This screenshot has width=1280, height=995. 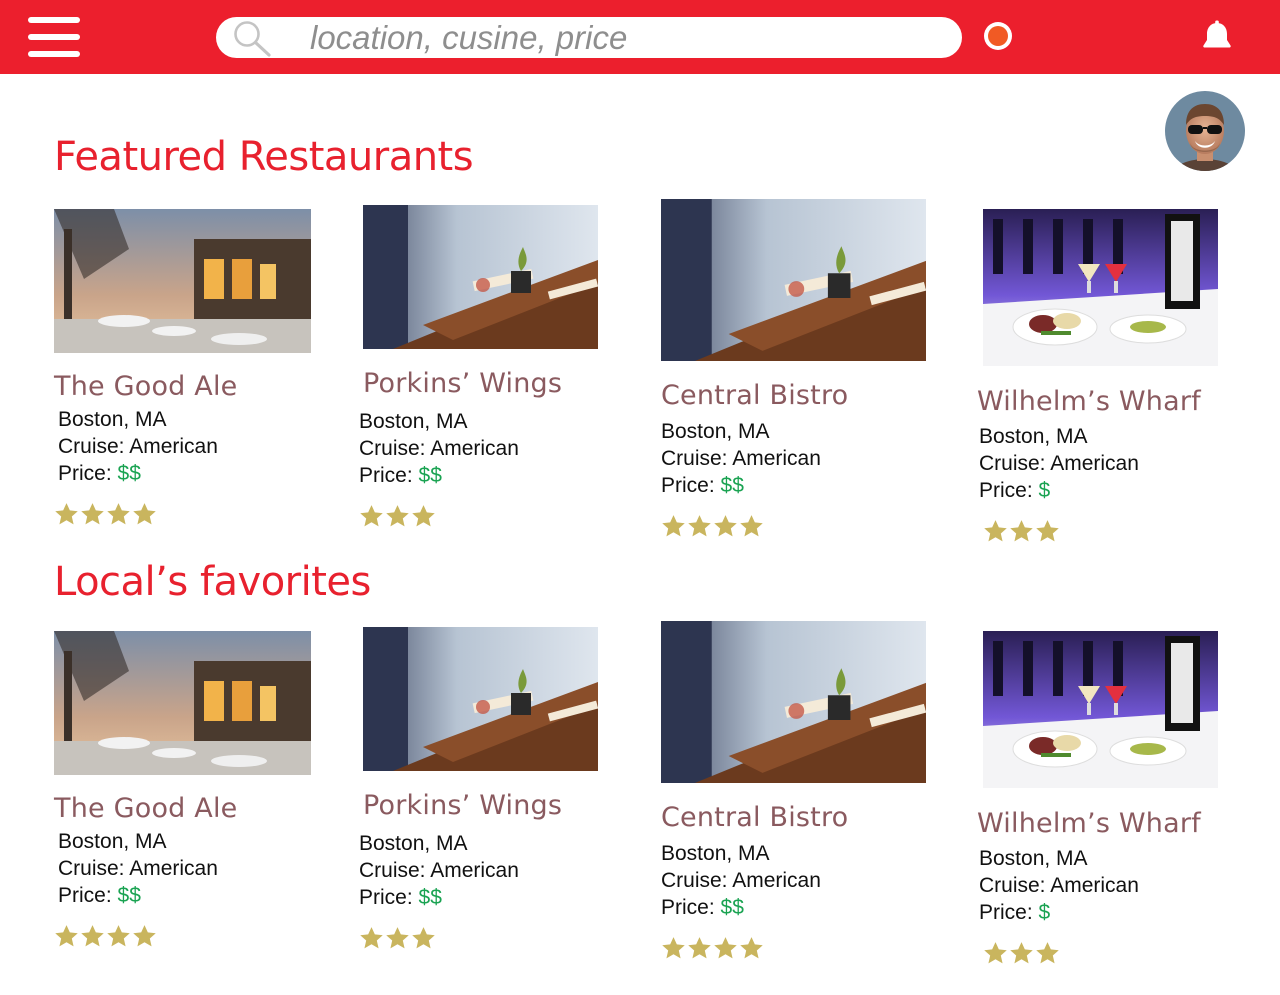 What do you see at coordinates (54, 37) in the screenshot?
I see `hamburger-menu-icon` at bounding box center [54, 37].